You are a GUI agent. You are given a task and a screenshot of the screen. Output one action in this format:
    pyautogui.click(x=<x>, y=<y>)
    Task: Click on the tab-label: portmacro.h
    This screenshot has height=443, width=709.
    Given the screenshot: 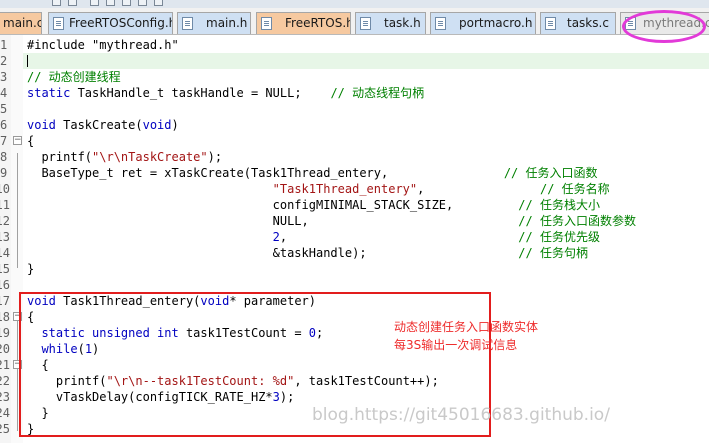 What is the action you would take?
    pyautogui.click(x=496, y=23)
    